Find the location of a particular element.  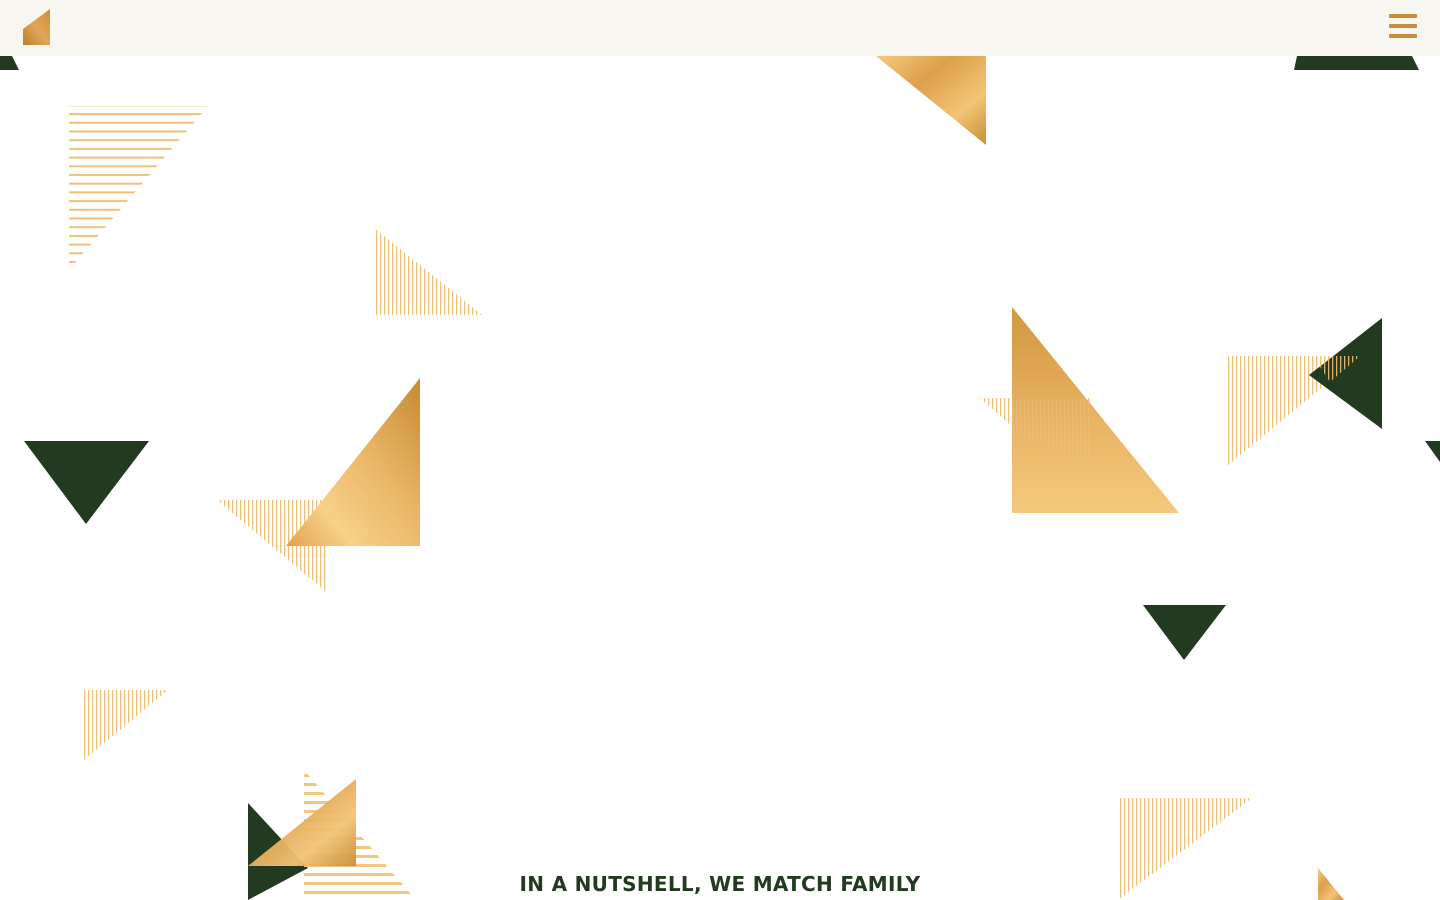

green-triangle-left is located at coordinates (86, 482).